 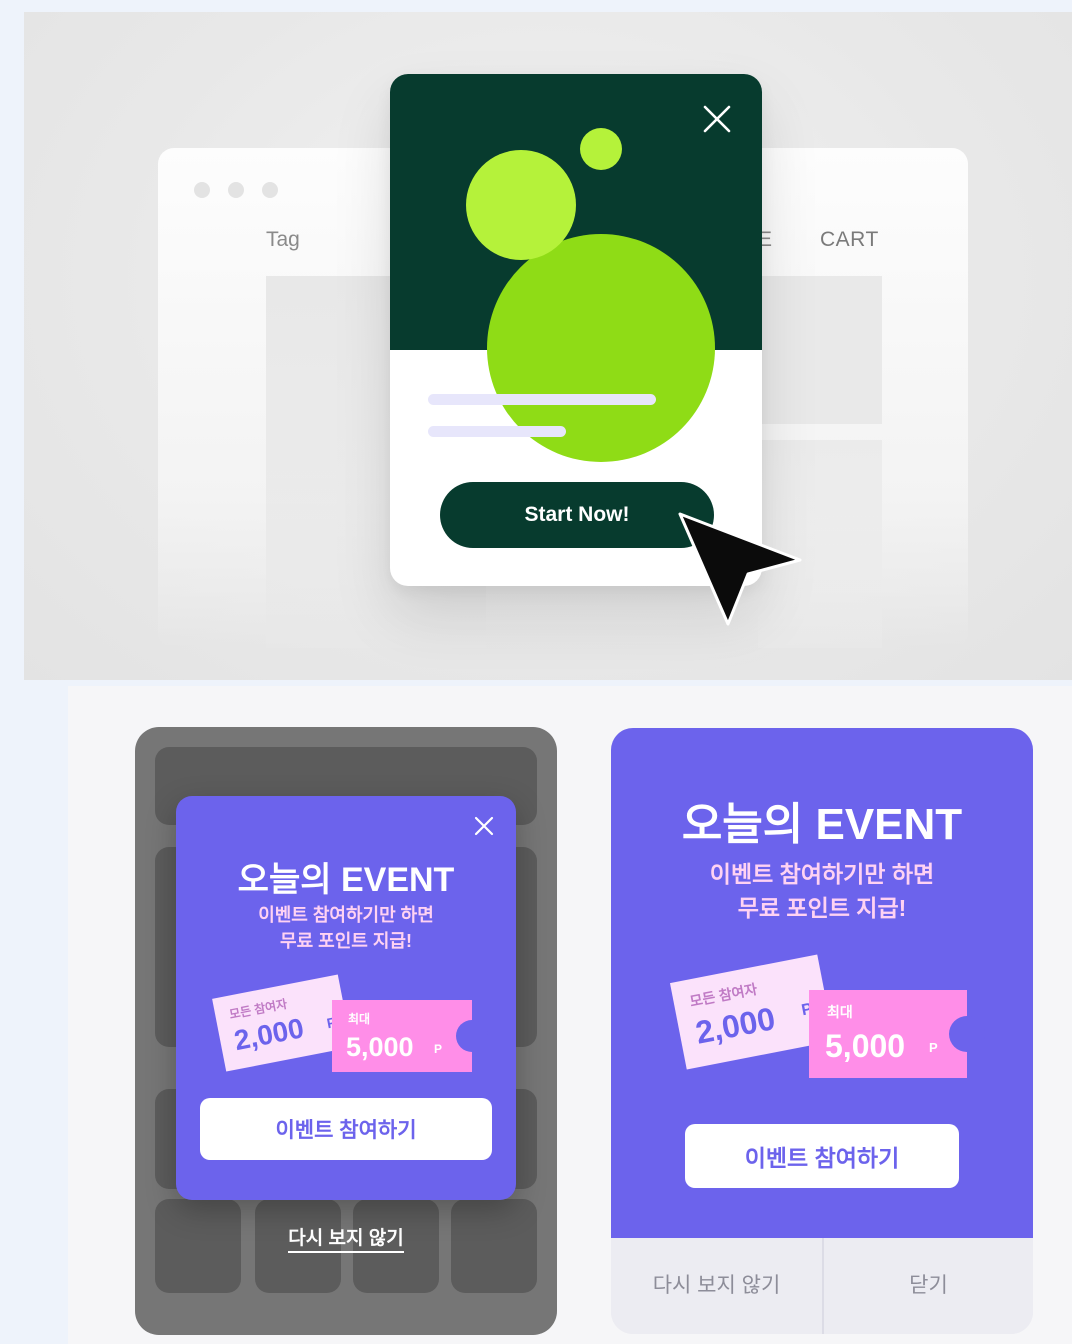 I want to click on dont-show-again-label: 다시 보지 않기, so click(x=346, y=1240).